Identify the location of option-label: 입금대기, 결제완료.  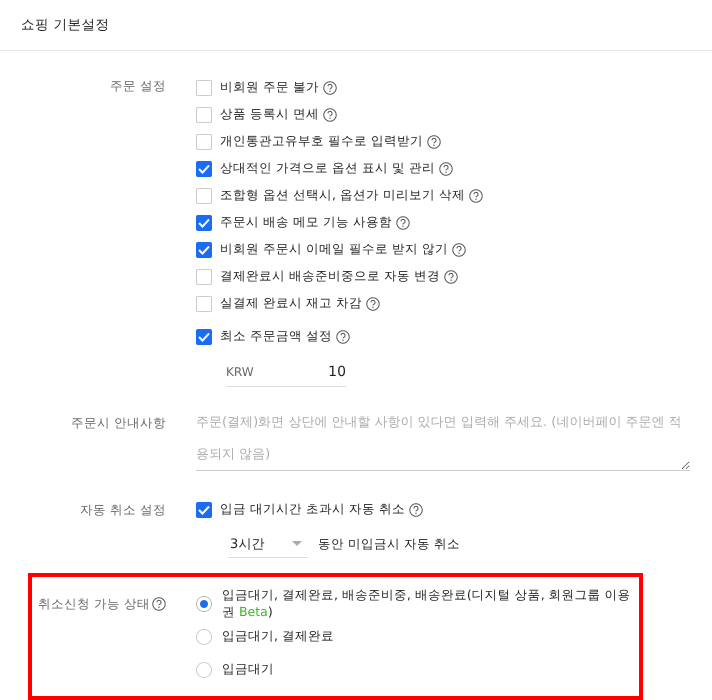
(278, 636).